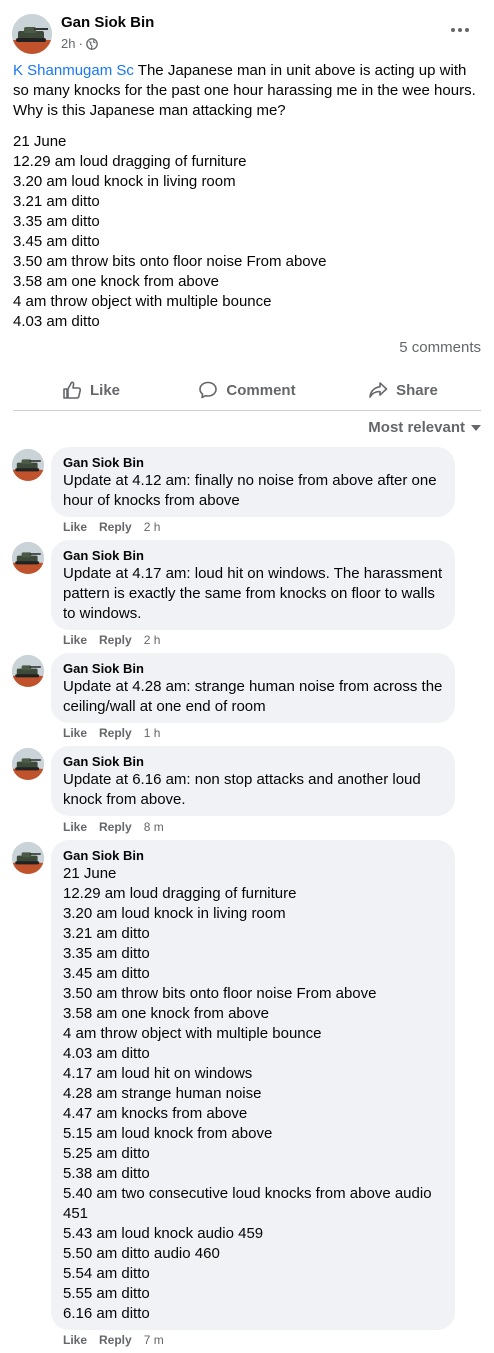 Image resolution: width=494 pixels, height=1353 pixels. I want to click on comment-line: 5.38 am ditto, so click(106, 1173).